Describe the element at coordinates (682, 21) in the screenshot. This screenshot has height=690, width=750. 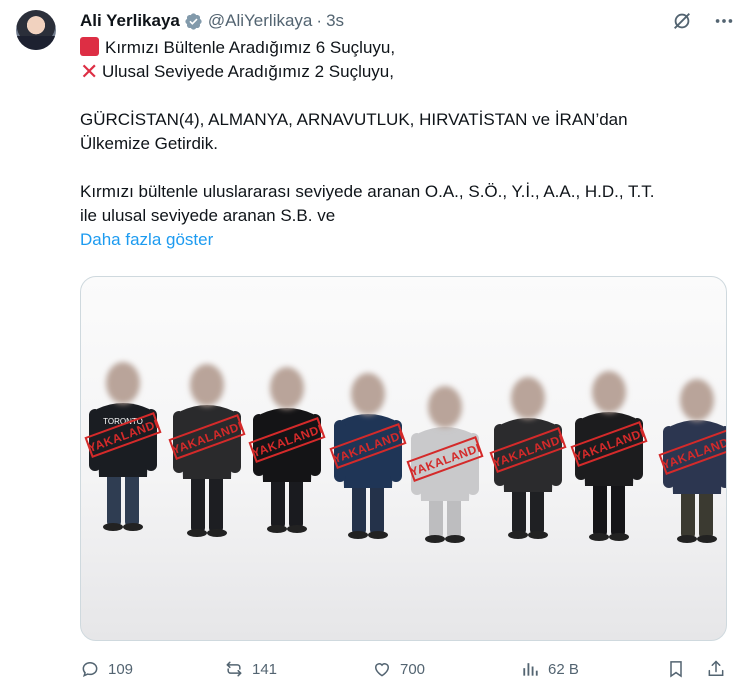
I see `grok-icon` at that location.